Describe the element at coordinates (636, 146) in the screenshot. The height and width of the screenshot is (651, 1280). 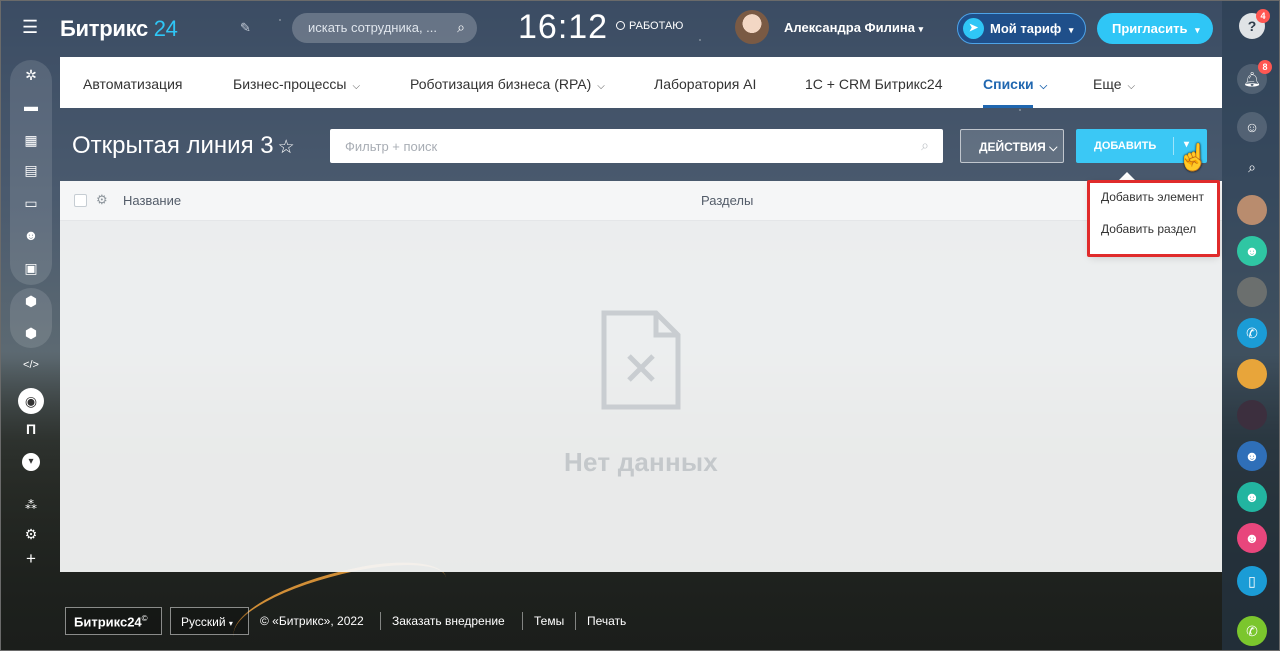
I see `filter-search-input: Фильтр + поиск ⌕` at that location.